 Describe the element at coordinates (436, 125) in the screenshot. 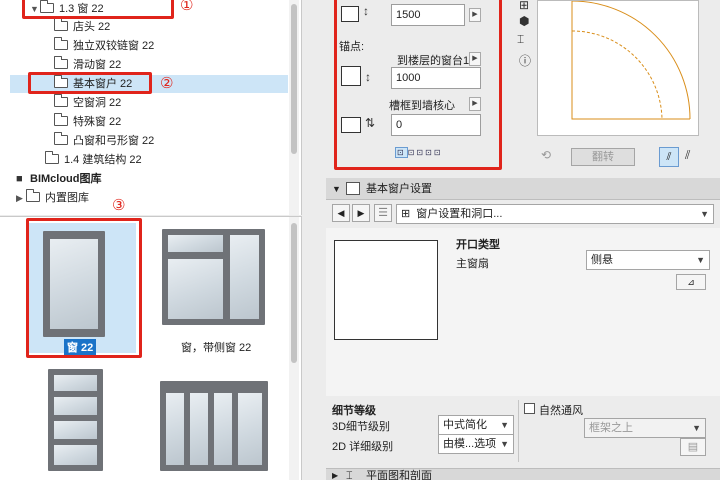

I see `reveal-input: 0` at that location.